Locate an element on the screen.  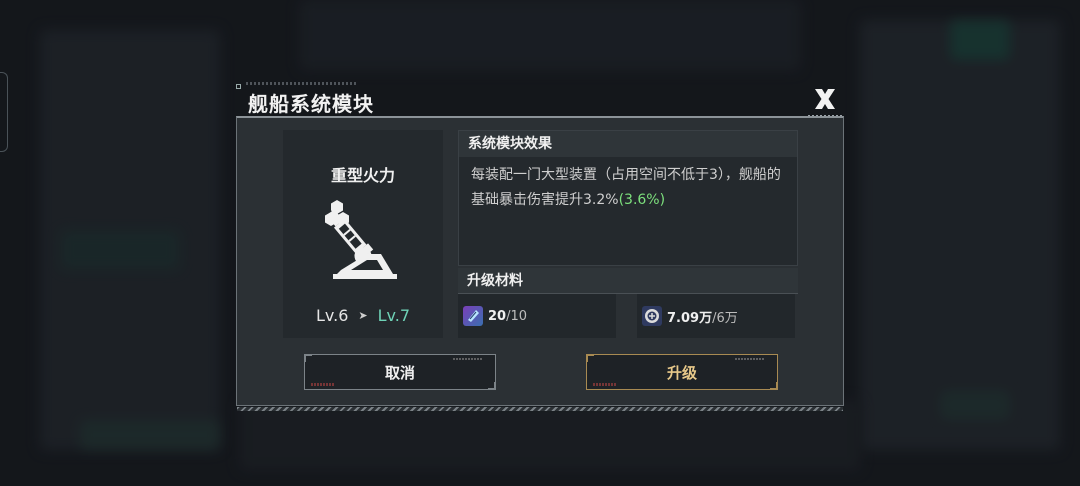
material-have: 7.09万 is located at coordinates (690, 318).